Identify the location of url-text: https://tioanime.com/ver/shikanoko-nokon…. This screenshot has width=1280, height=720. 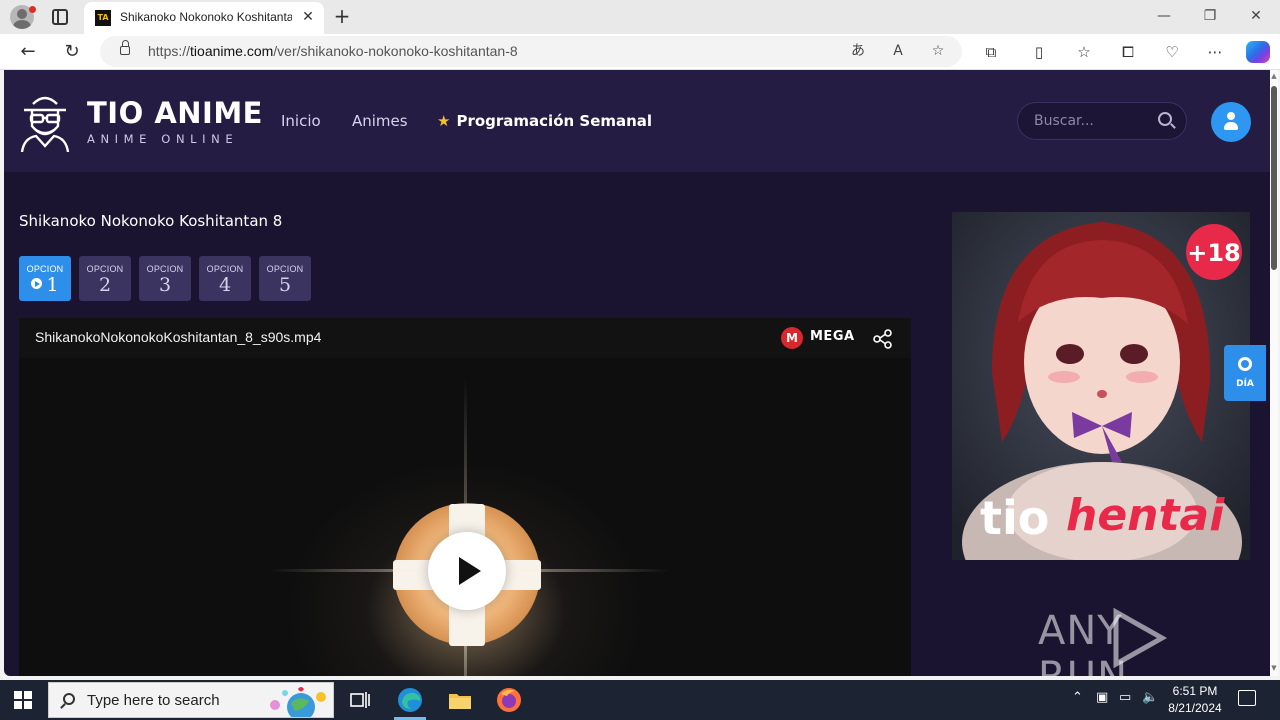
(333, 51).